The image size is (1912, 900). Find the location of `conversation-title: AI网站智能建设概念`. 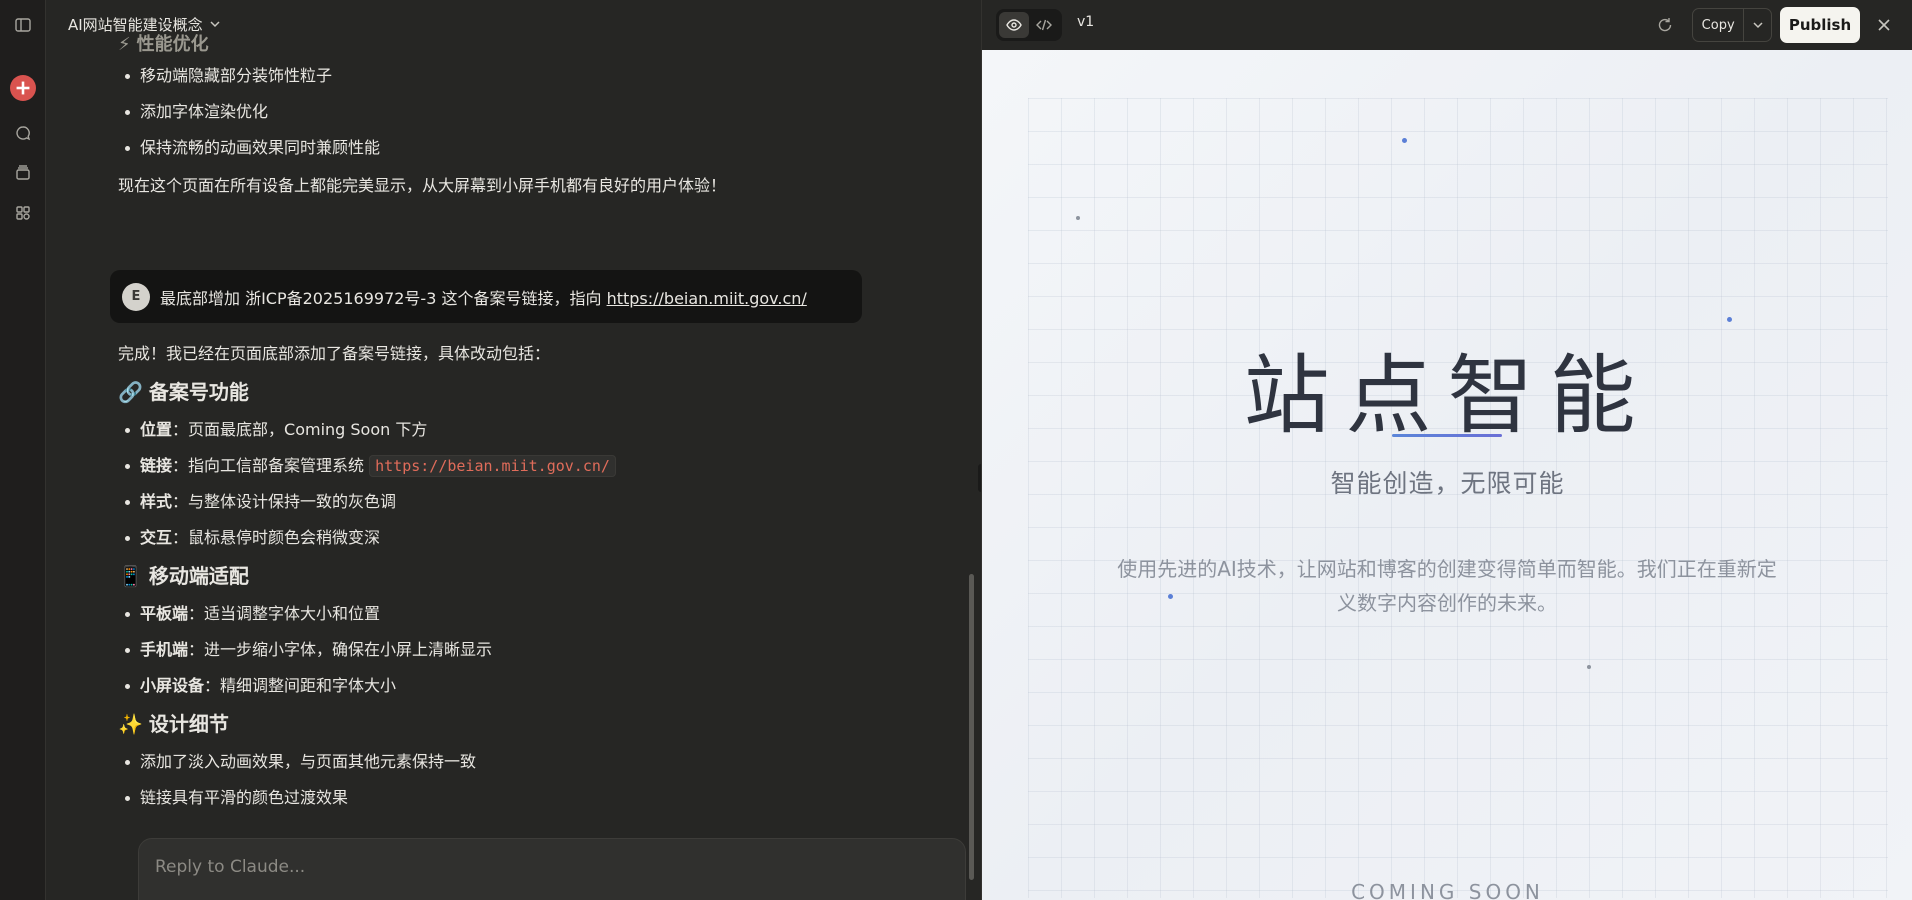

conversation-title: AI网站智能建设概念 is located at coordinates (135, 24).